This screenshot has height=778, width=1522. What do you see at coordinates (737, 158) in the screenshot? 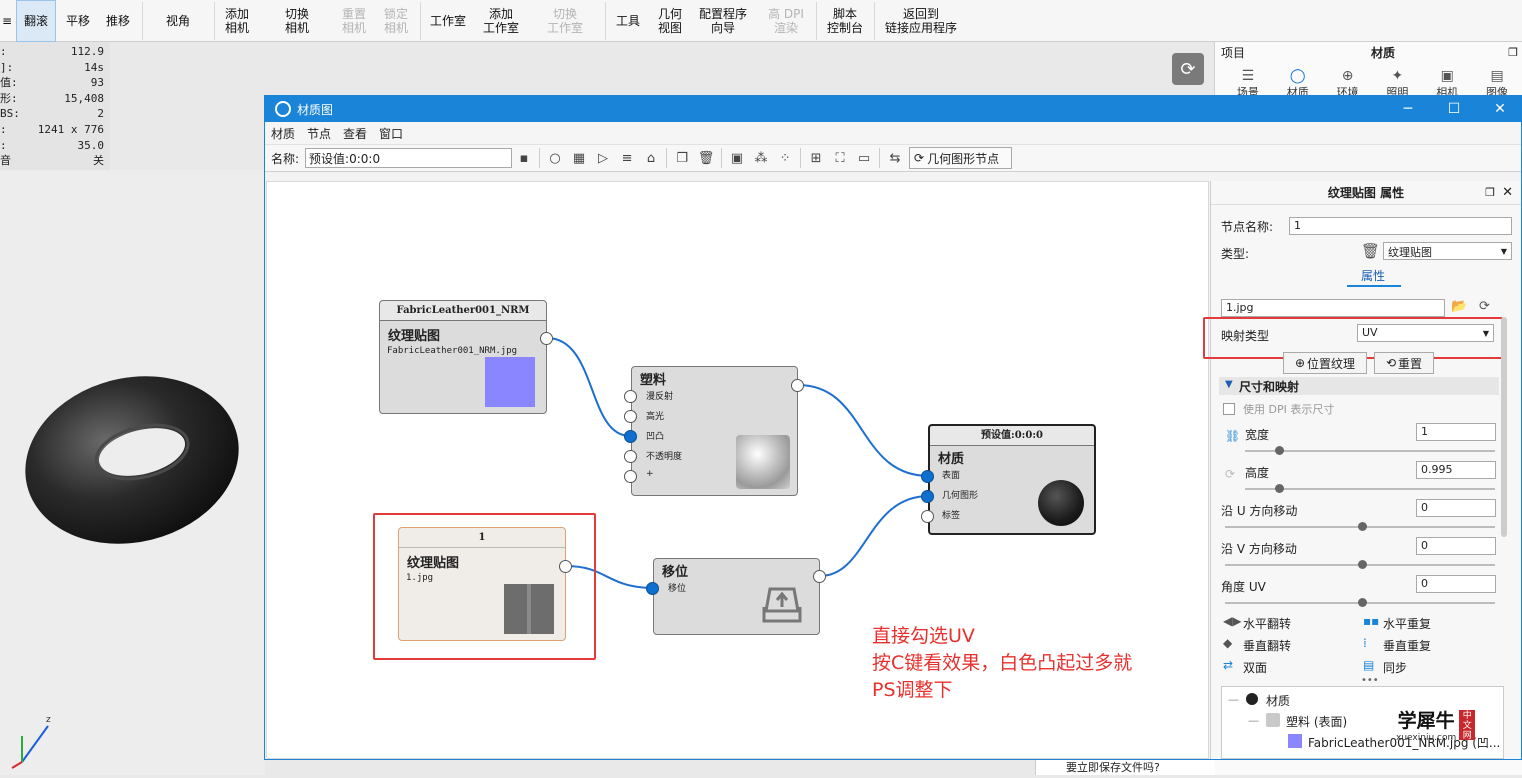
I see `add-node-icon: ▣` at bounding box center [737, 158].